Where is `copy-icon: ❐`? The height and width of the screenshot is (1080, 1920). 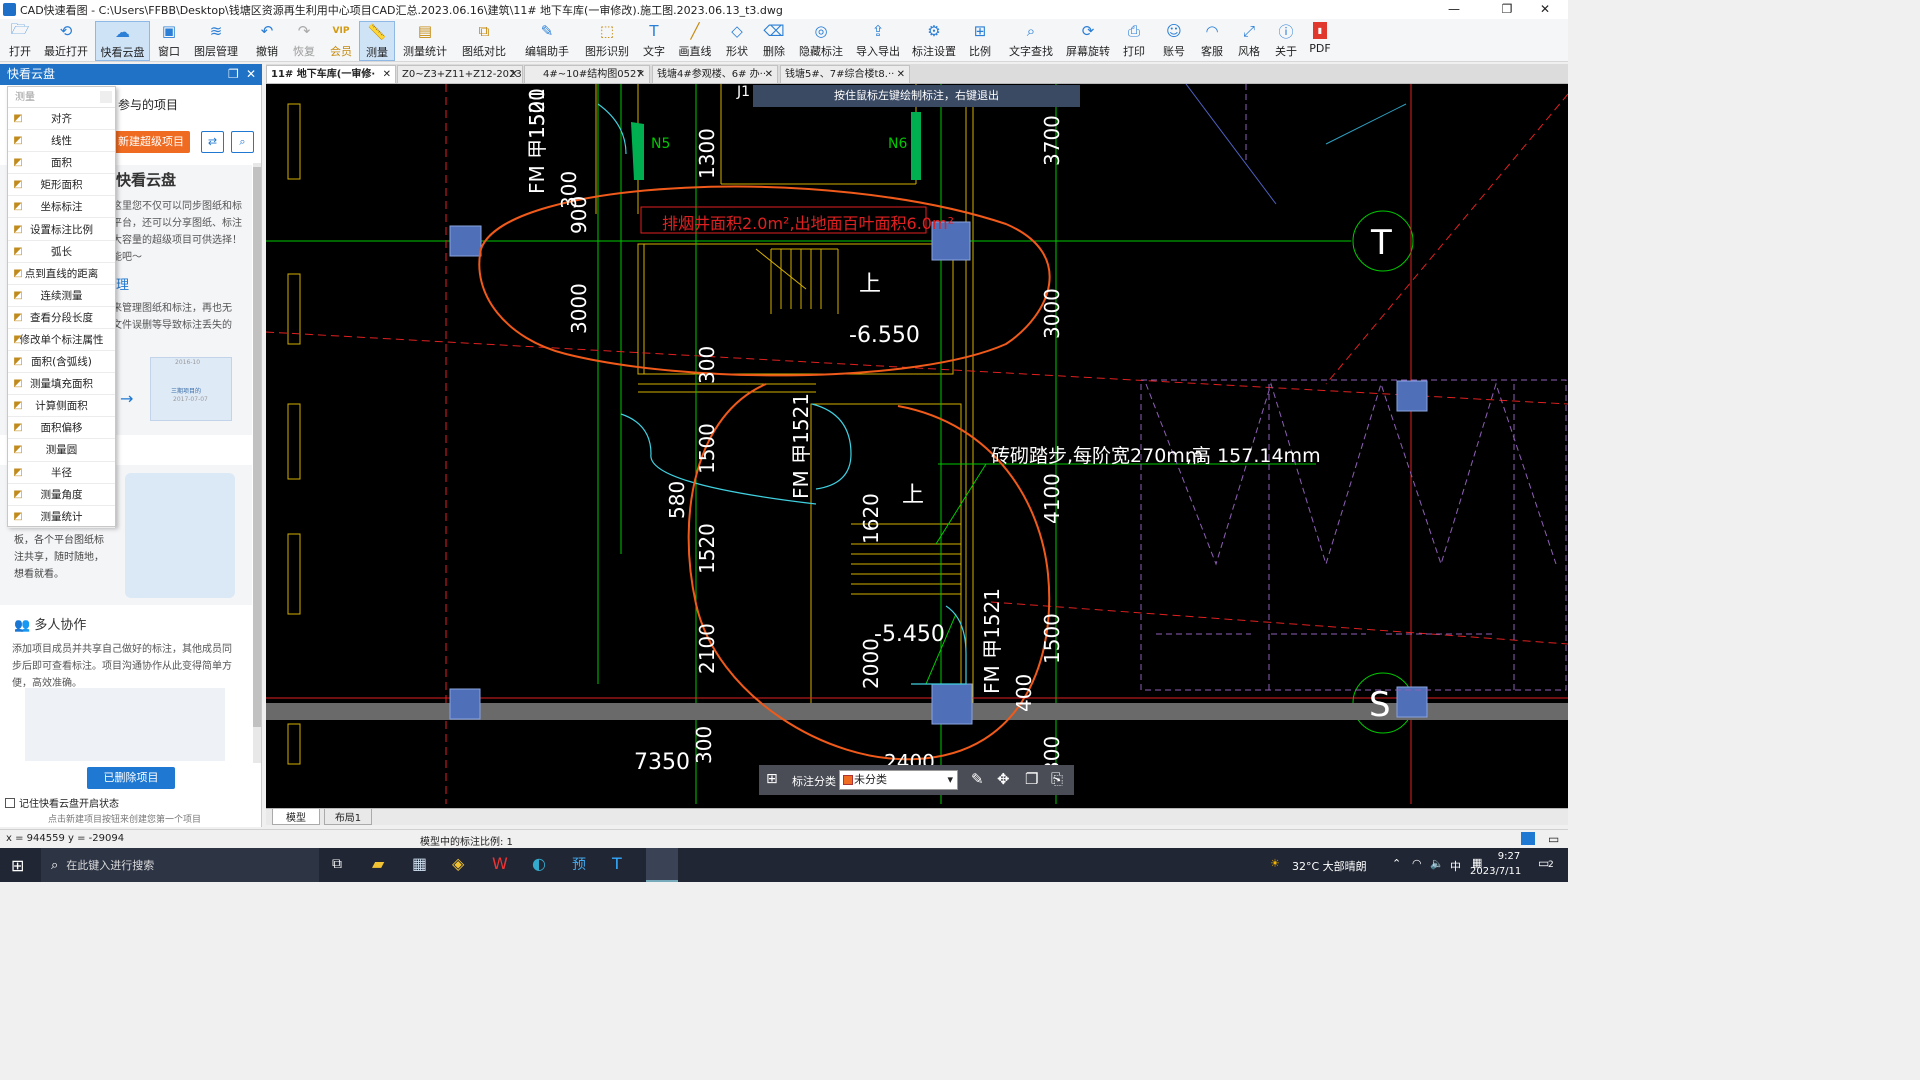 copy-icon: ❐ is located at coordinates (1031, 779).